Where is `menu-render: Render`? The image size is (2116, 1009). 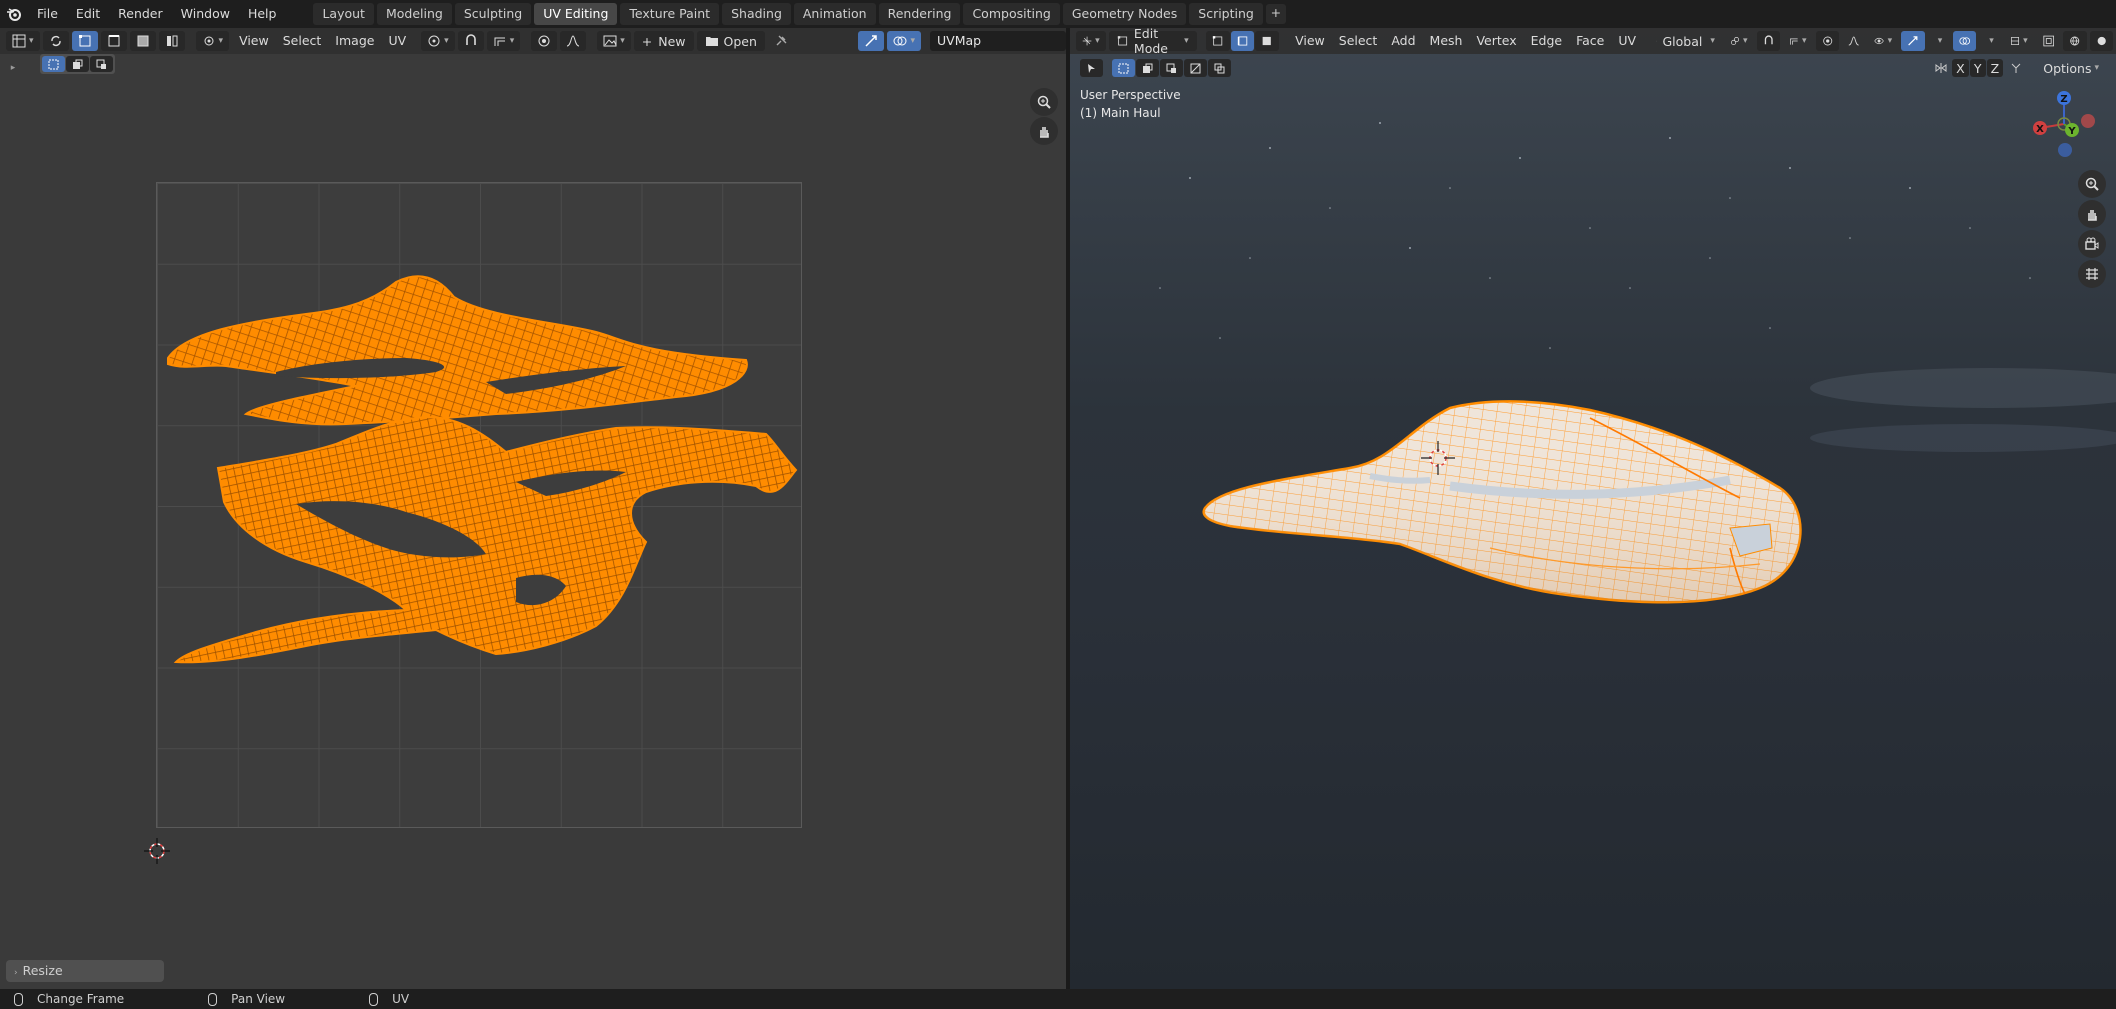 menu-render: Render is located at coordinates (140, 14).